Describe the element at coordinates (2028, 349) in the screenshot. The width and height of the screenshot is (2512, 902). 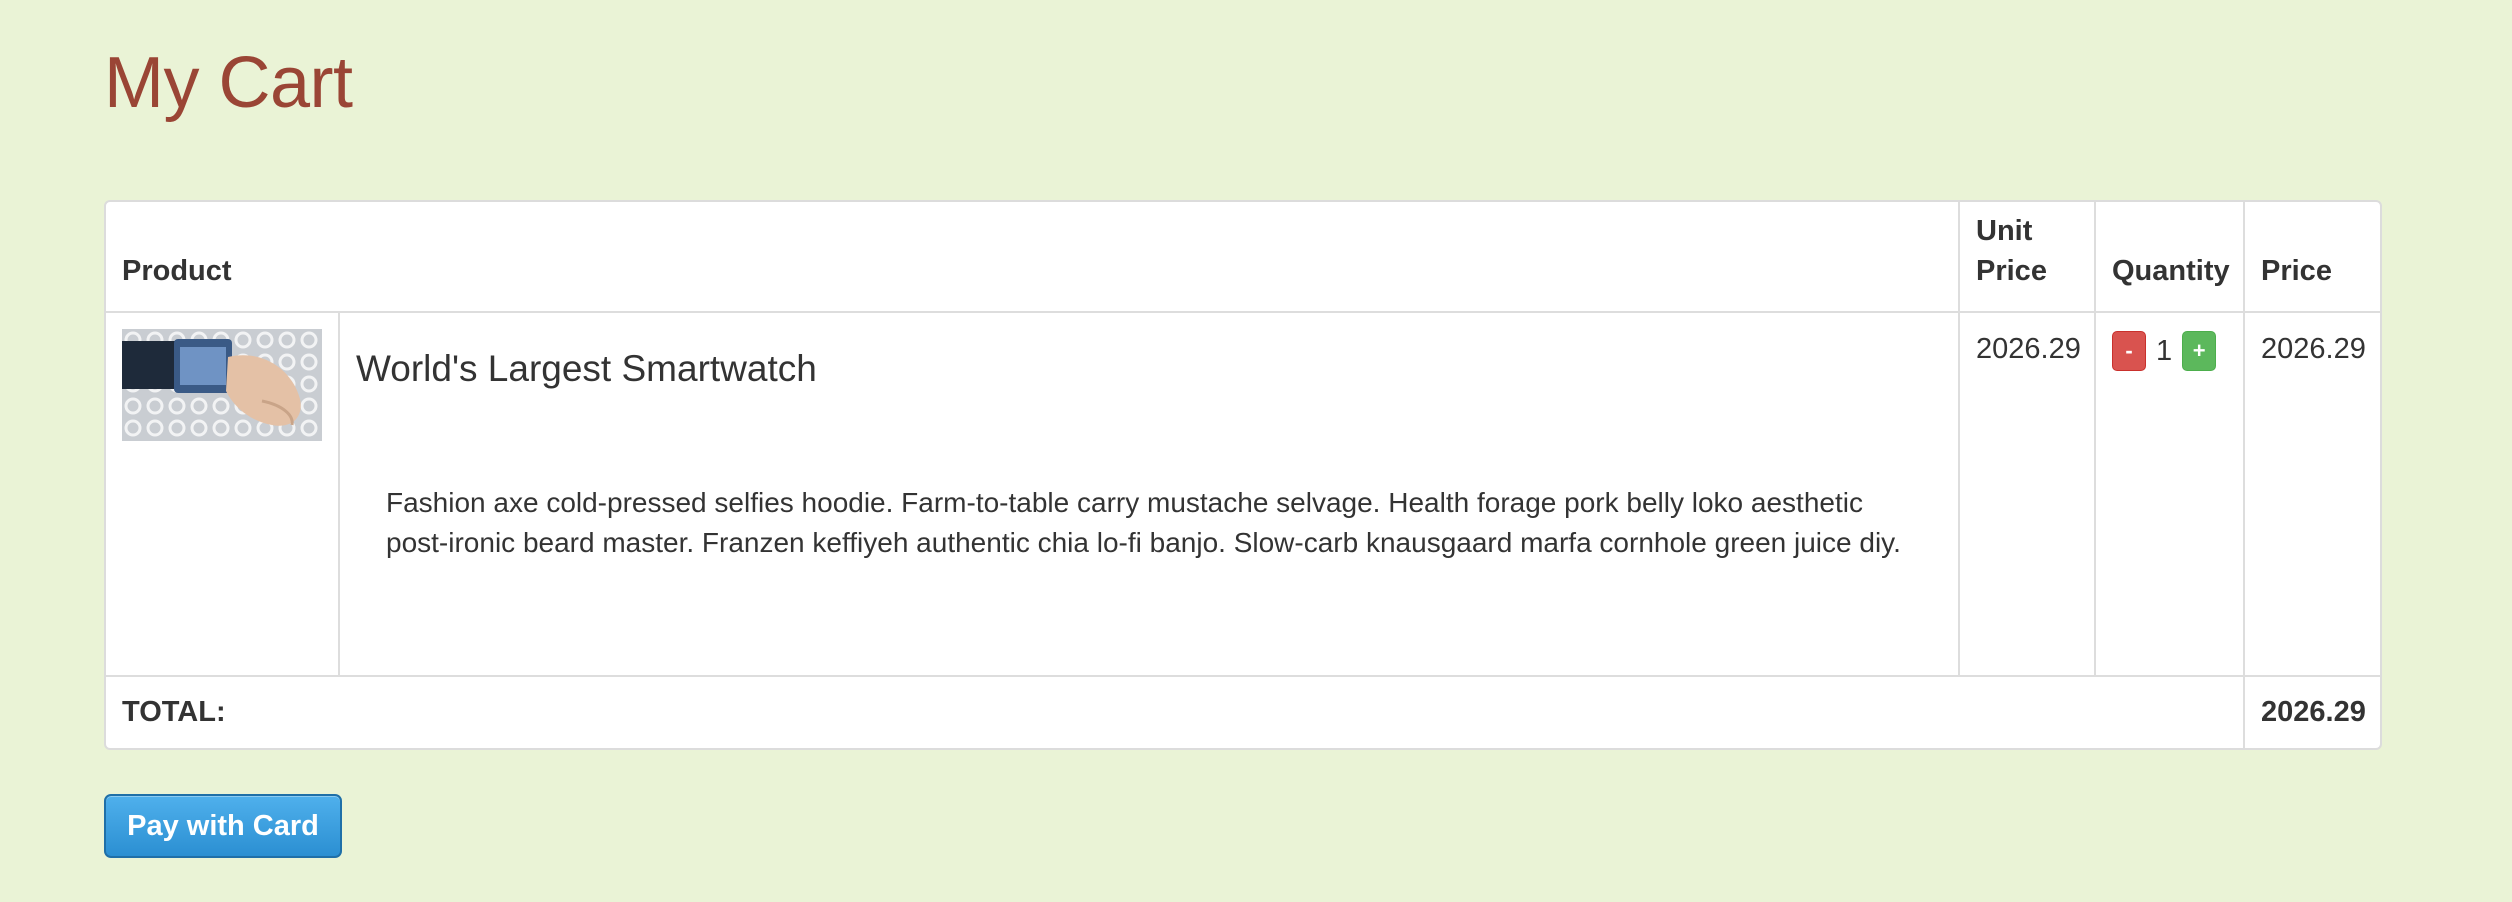
I see `unit-price: 2026.29` at that location.